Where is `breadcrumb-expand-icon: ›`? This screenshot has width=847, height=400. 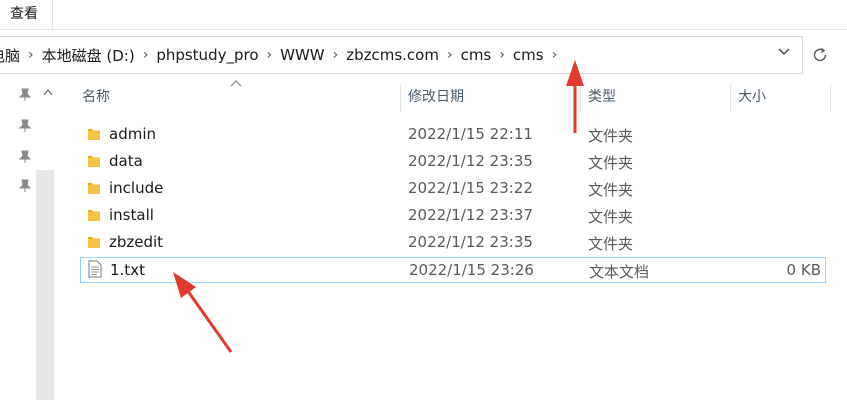
breadcrumb-expand-icon: › is located at coordinates (555, 55).